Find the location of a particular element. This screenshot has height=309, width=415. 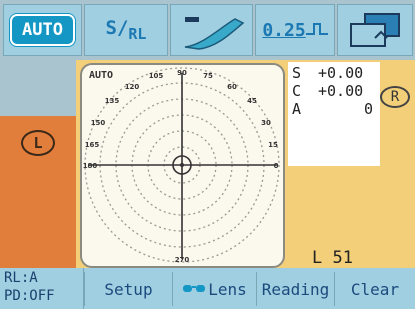

axis-label: A is located at coordinates (297, 109).